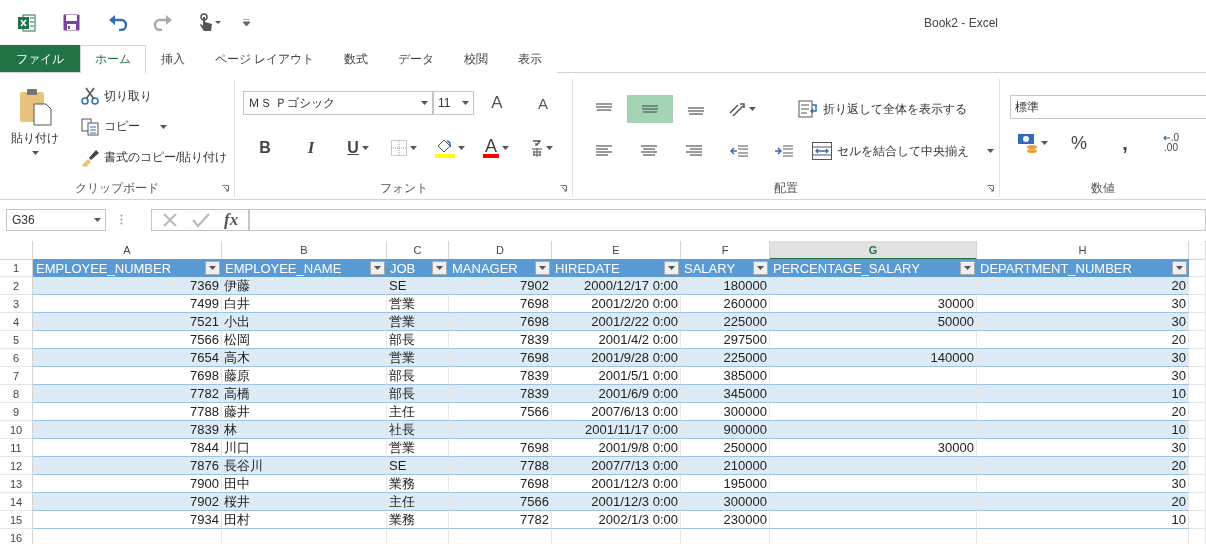 This screenshot has height=544, width=1206. What do you see at coordinates (873, 322) in the screenshot?
I see `table-cell: 50000` at bounding box center [873, 322].